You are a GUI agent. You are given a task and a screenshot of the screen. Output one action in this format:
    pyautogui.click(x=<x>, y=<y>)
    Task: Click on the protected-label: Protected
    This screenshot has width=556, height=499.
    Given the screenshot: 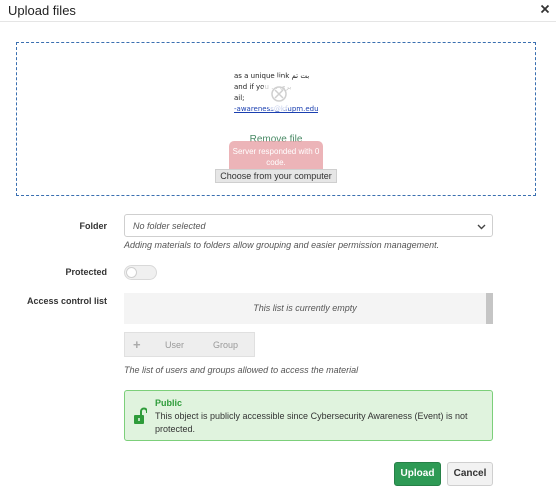 What is the action you would take?
    pyautogui.click(x=86, y=272)
    